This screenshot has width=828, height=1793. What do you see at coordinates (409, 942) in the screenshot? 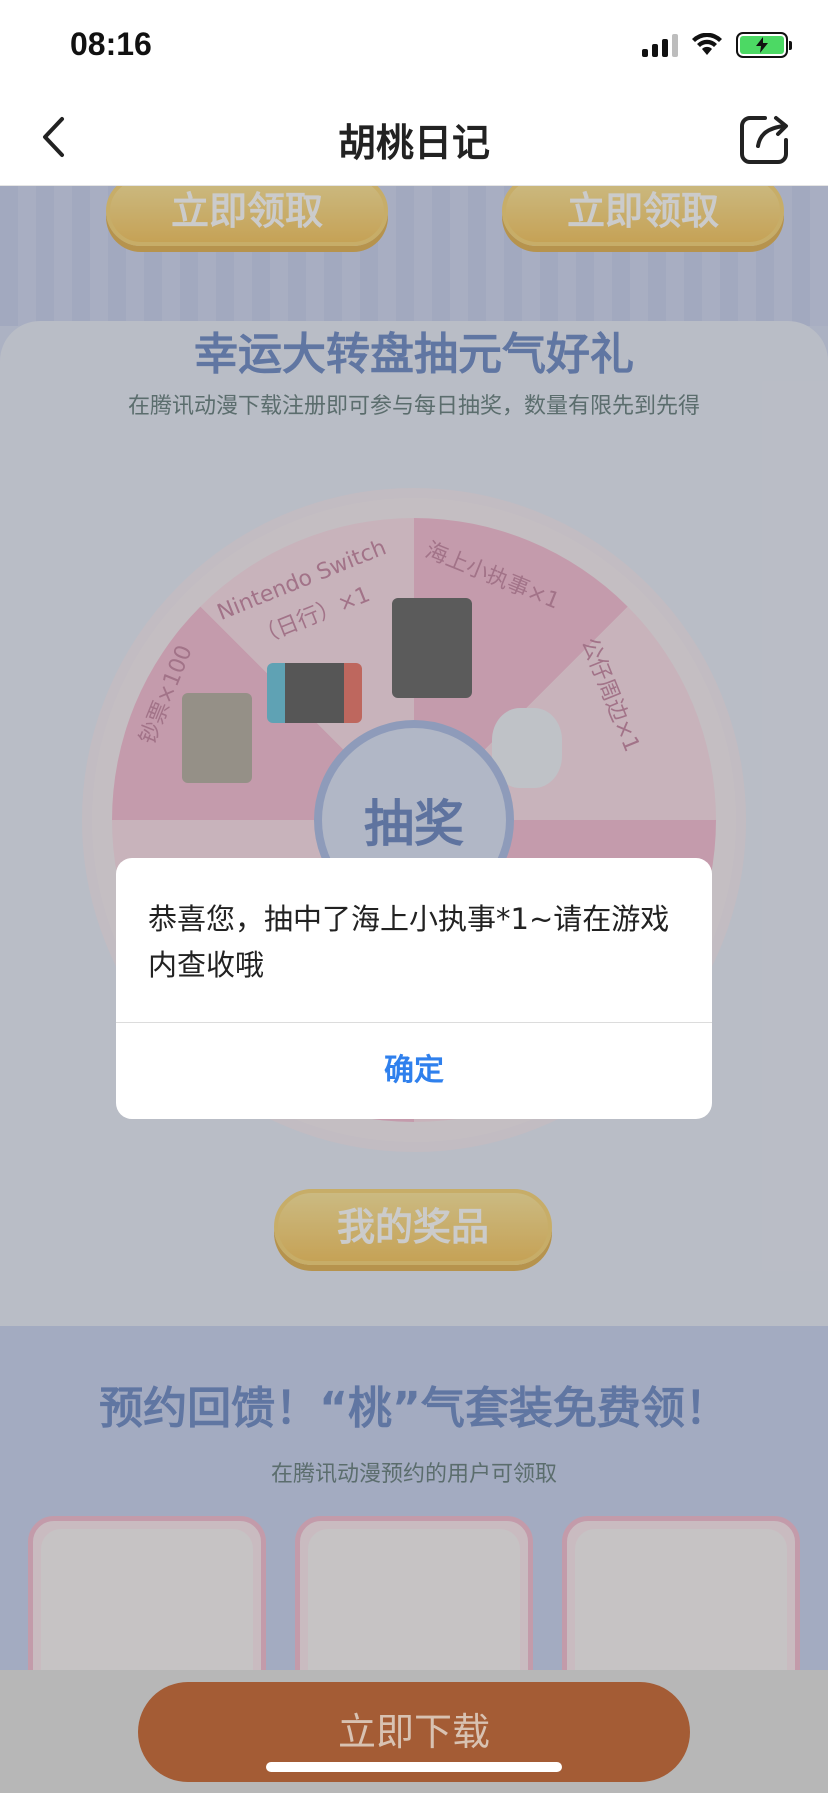
I see `dialog-message: 恭喜您，抽中了海上小执事*1~请在游戏内查收哦` at bounding box center [409, 942].